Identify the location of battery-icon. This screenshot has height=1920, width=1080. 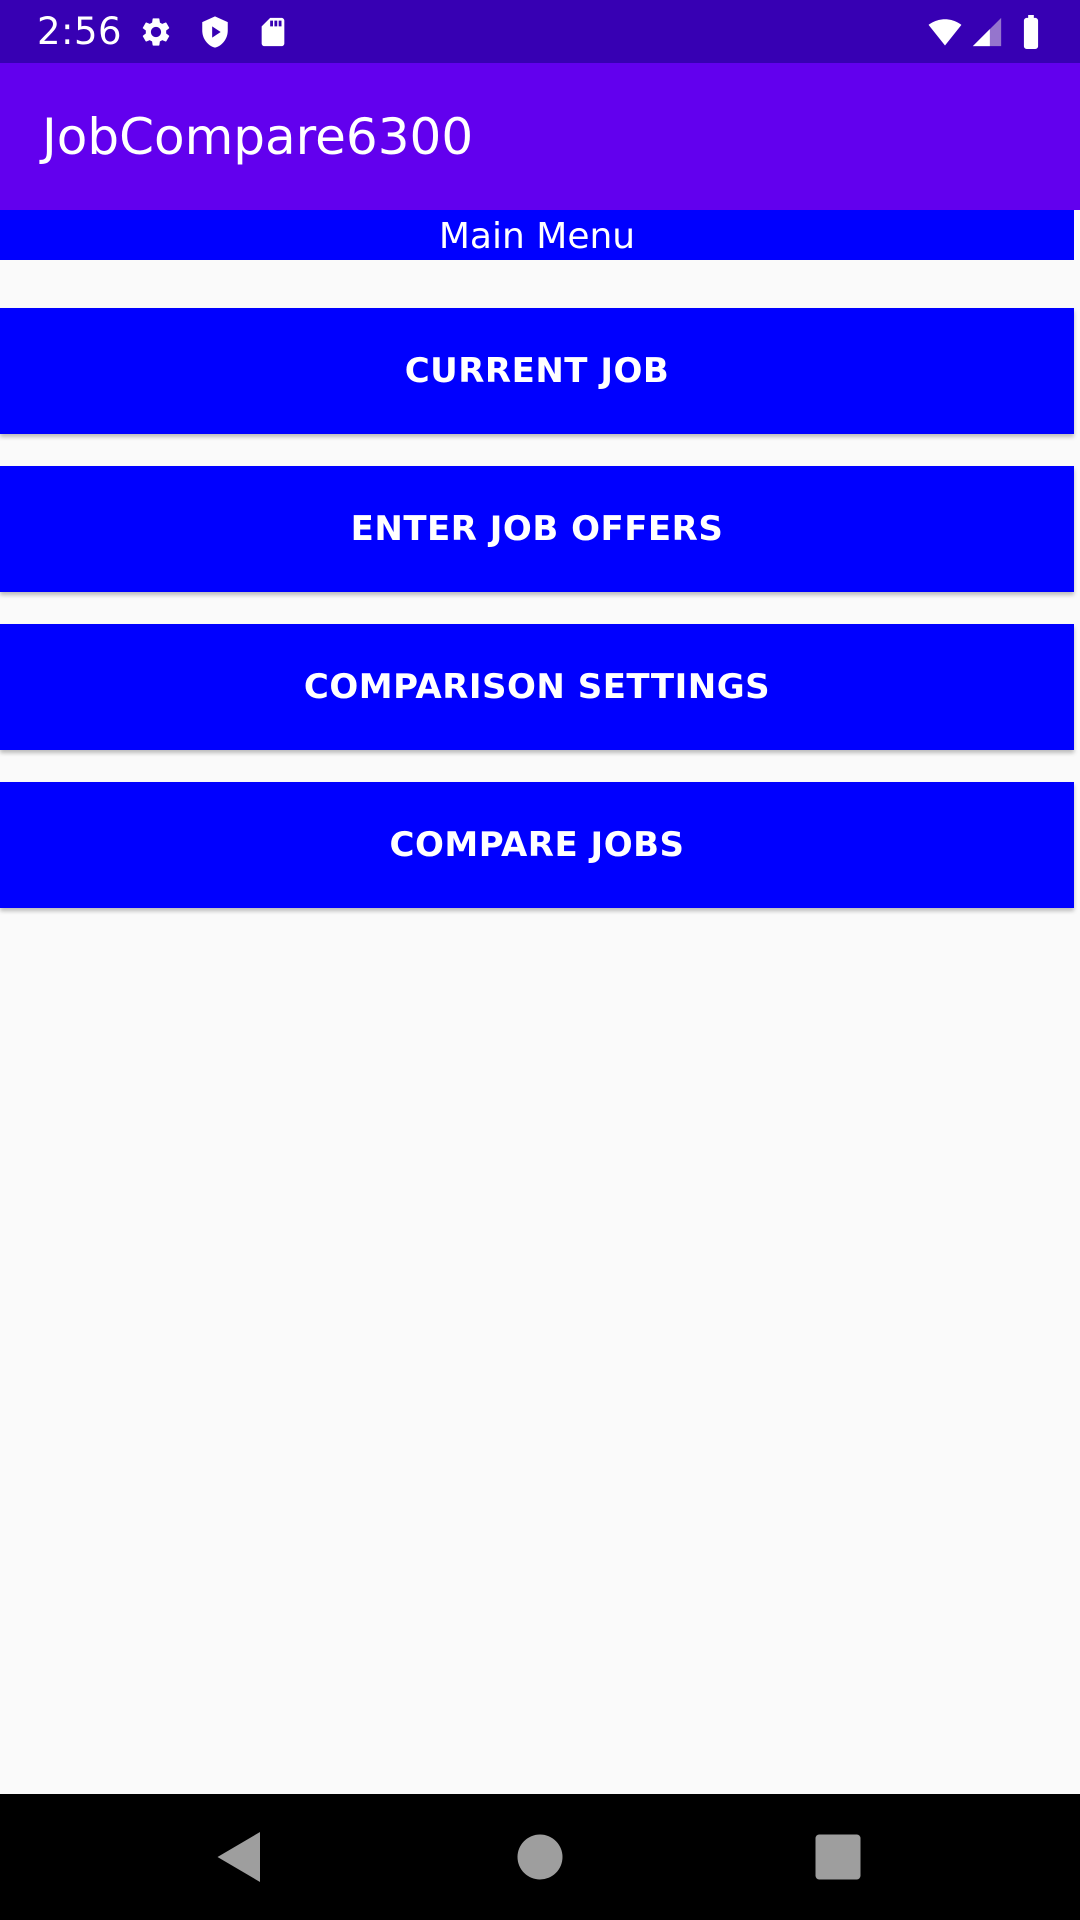
(1031, 32).